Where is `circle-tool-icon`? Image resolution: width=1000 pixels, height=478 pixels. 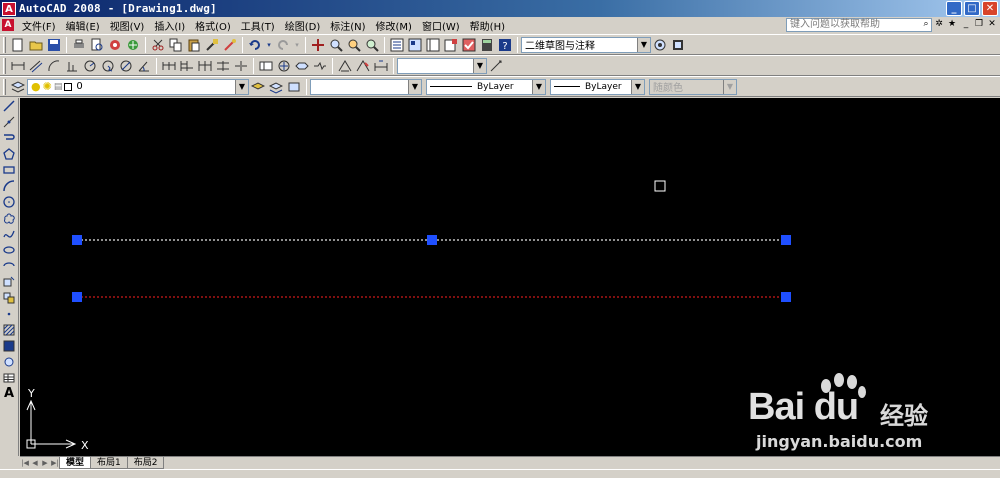 circle-tool-icon is located at coordinates (9, 202).